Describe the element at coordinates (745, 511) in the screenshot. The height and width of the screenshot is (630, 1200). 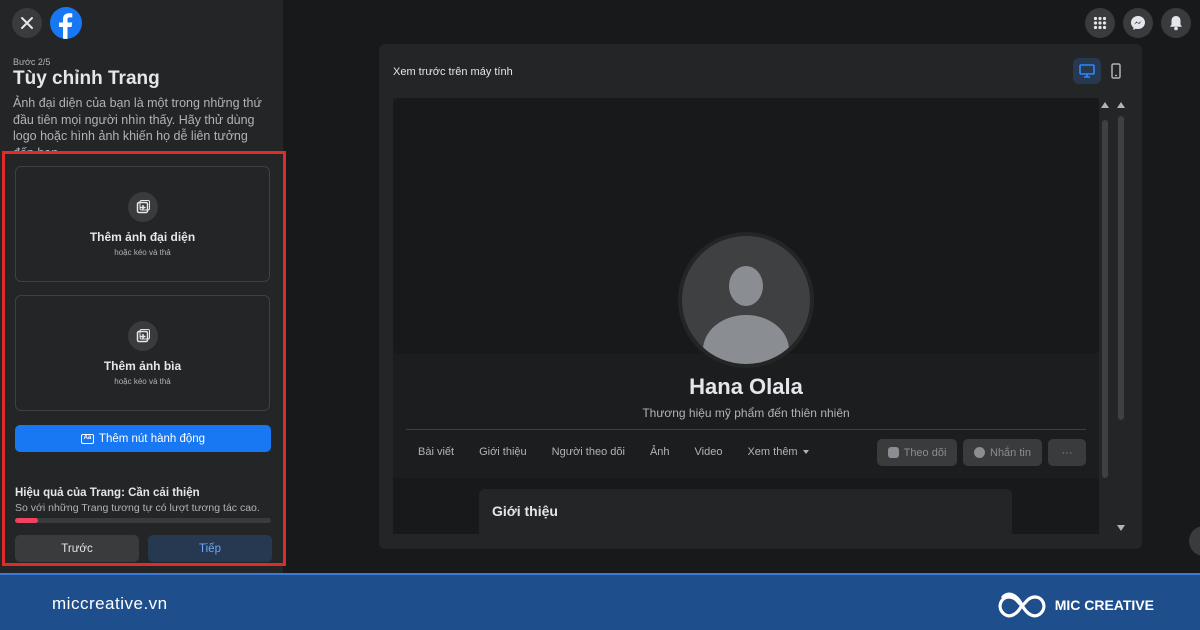
I see `intro-card: Giới thiệu` at that location.